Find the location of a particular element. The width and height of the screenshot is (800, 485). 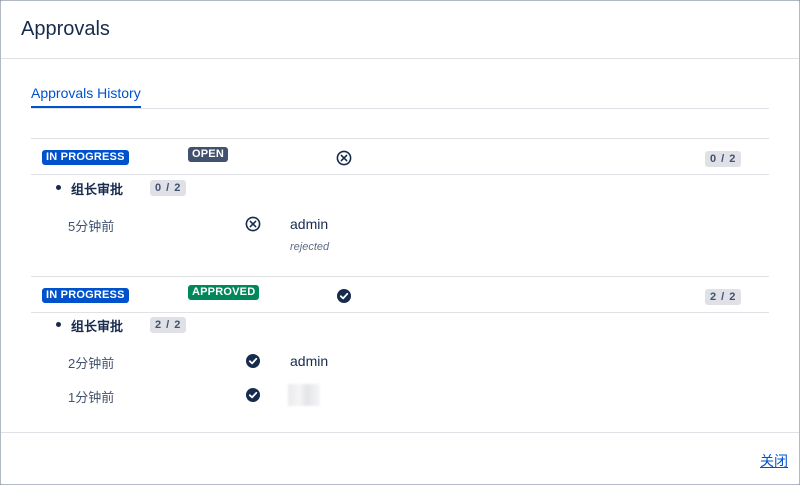

redacted-approver is located at coordinates (304, 395).